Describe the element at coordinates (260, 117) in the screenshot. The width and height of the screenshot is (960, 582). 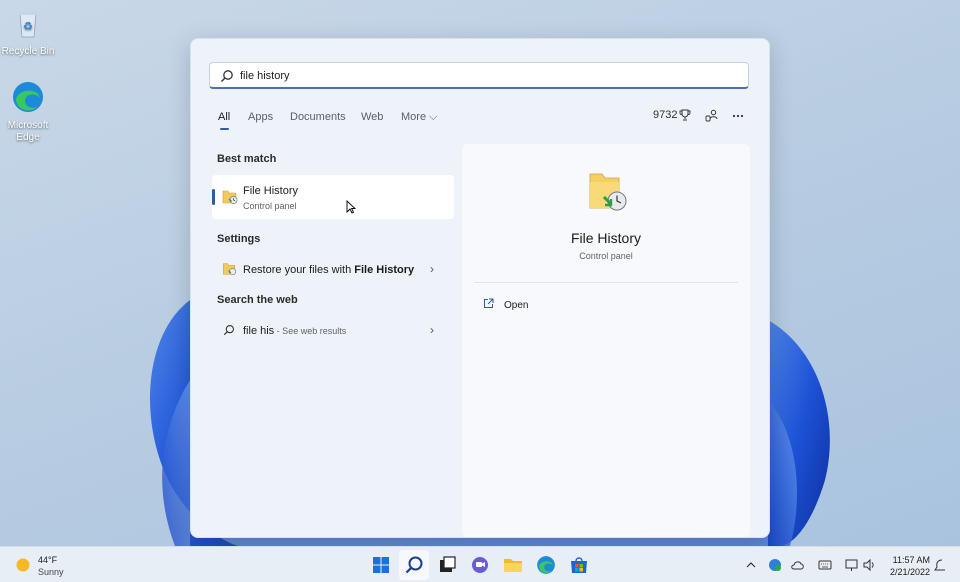
I see `tab-apps: Apps` at that location.